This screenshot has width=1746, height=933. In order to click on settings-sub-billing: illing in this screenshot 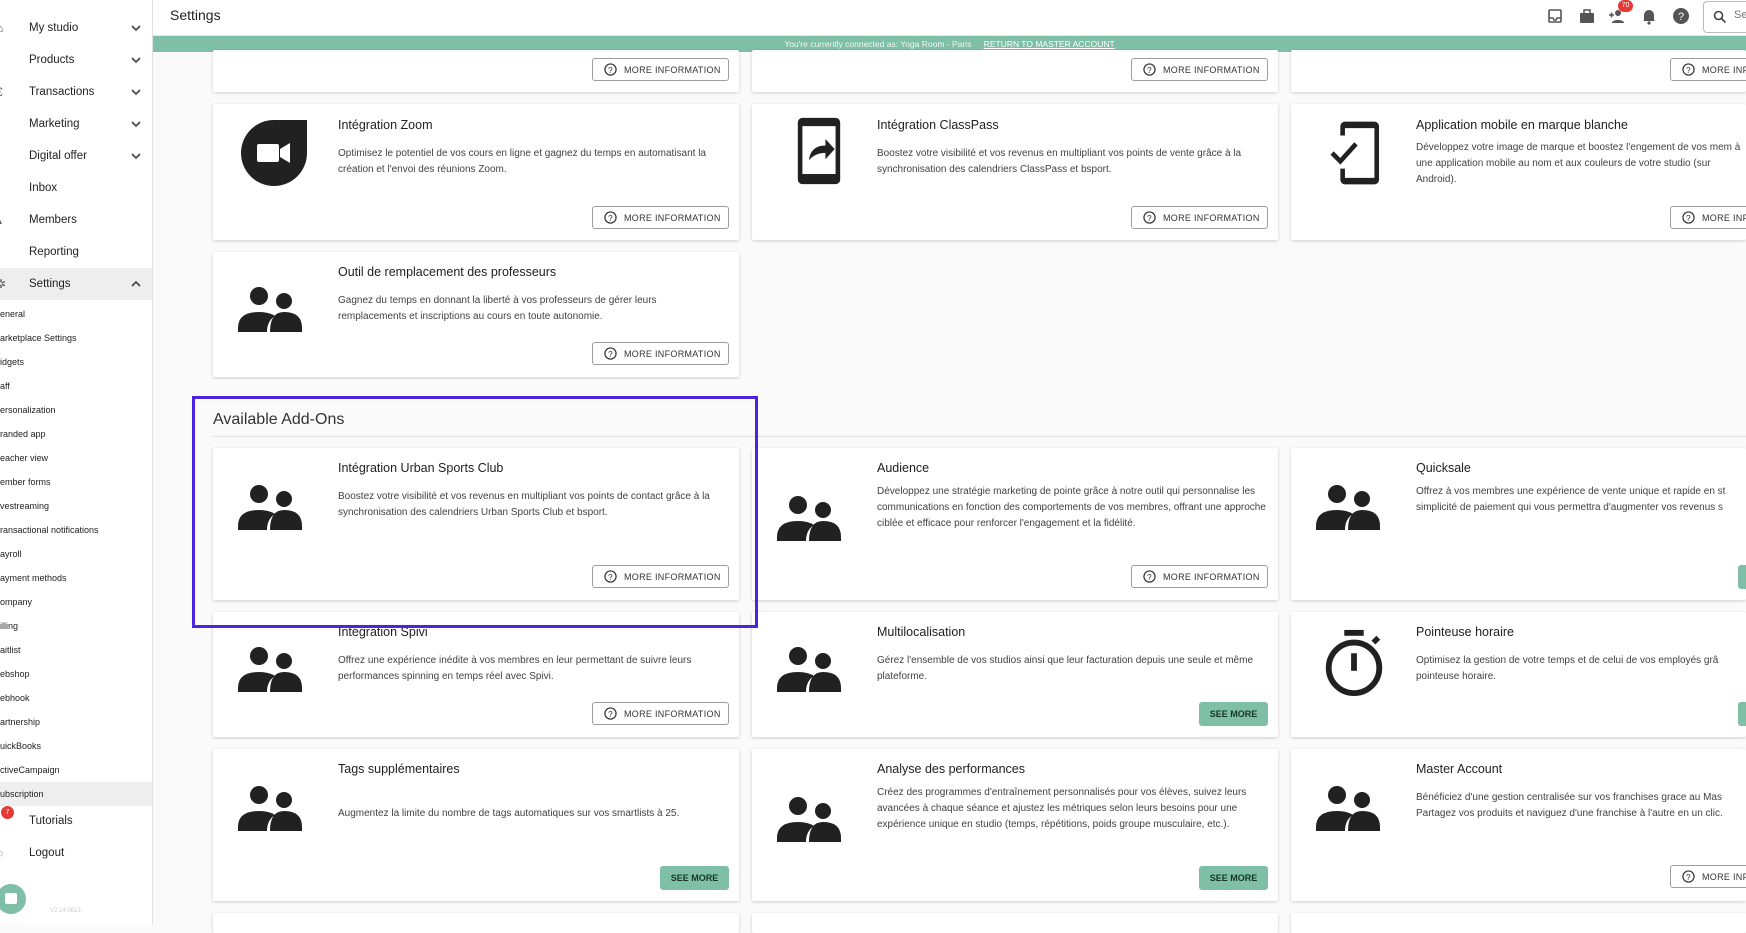, I will do `click(76, 626)`.